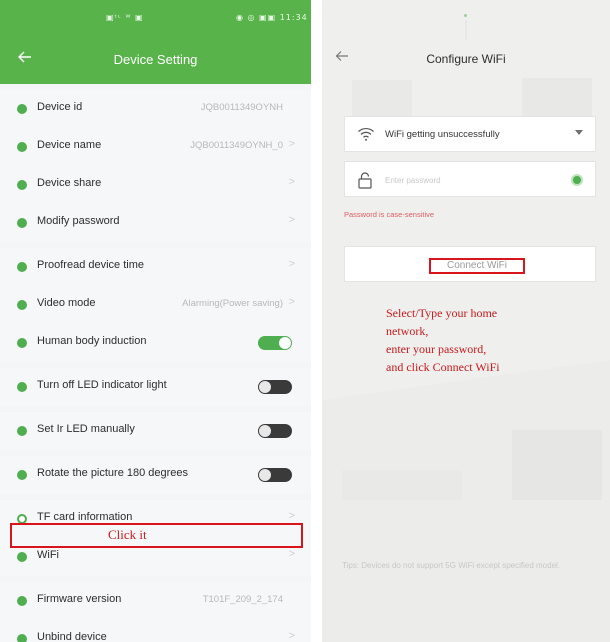  What do you see at coordinates (272, 17) in the screenshot?
I see `status-right: ◉ ◎ ▣▣ 11:34` at bounding box center [272, 17].